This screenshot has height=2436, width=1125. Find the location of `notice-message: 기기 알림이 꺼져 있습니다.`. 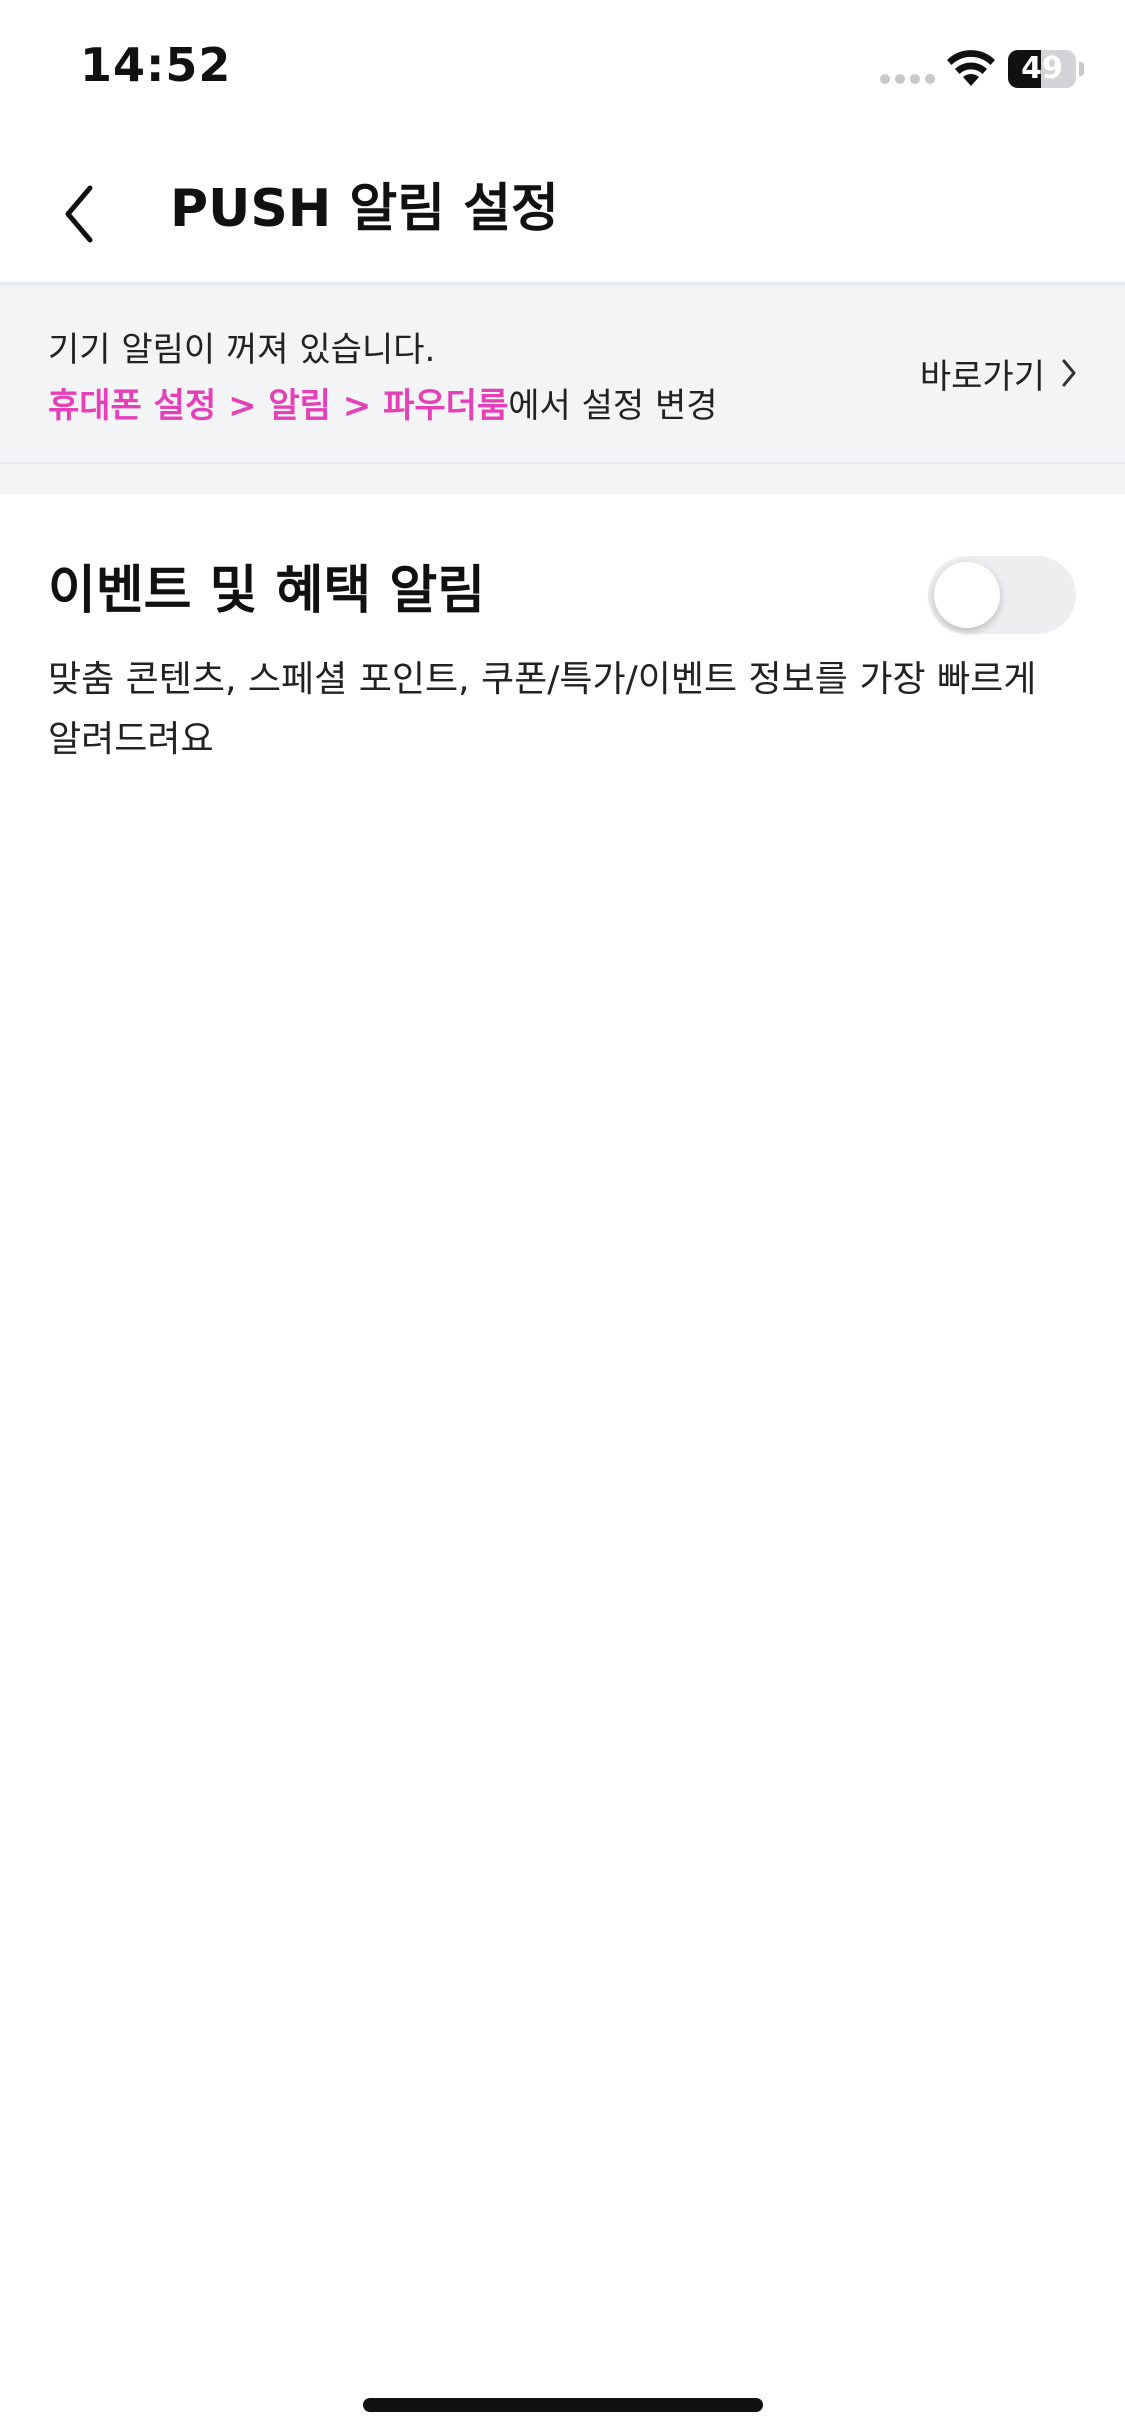

notice-message: 기기 알림이 꺼져 있습니다. is located at coordinates (242, 350).